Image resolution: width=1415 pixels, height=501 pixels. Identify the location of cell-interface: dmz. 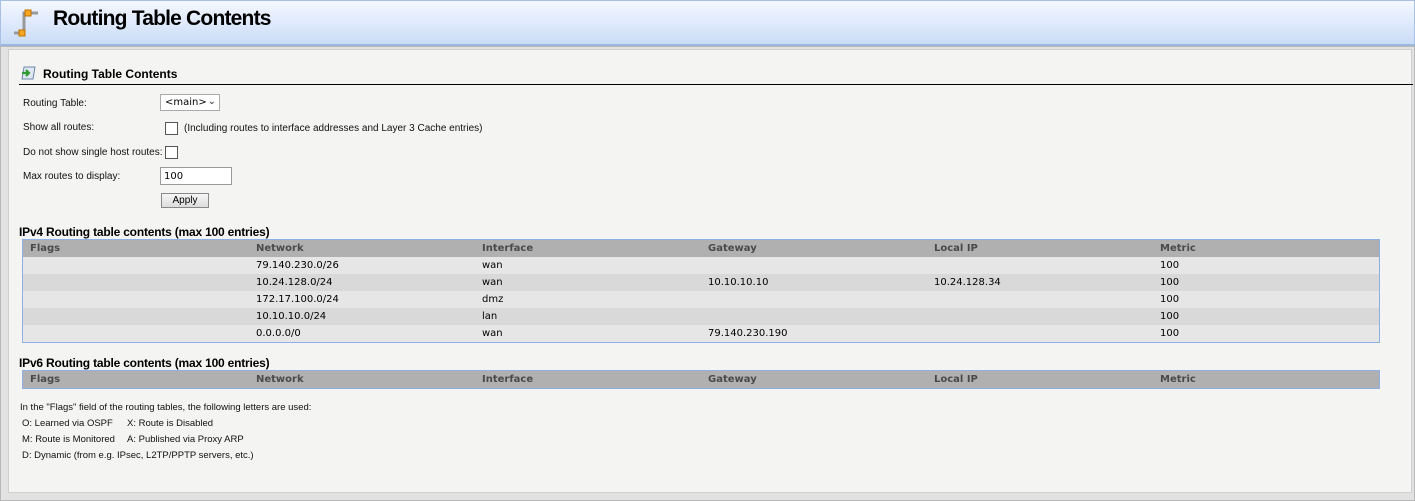
(493, 299).